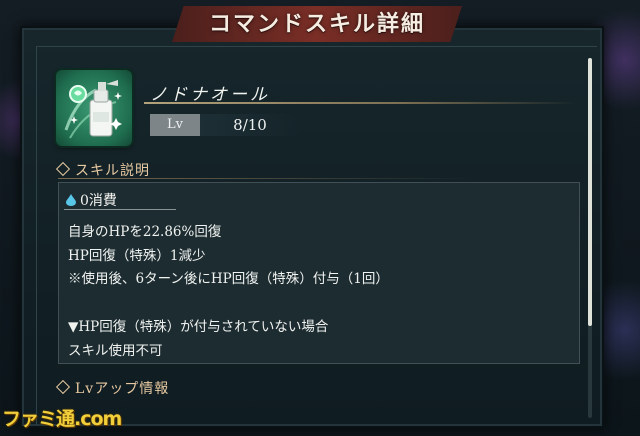  I want to click on section-divider, so click(318, 178).